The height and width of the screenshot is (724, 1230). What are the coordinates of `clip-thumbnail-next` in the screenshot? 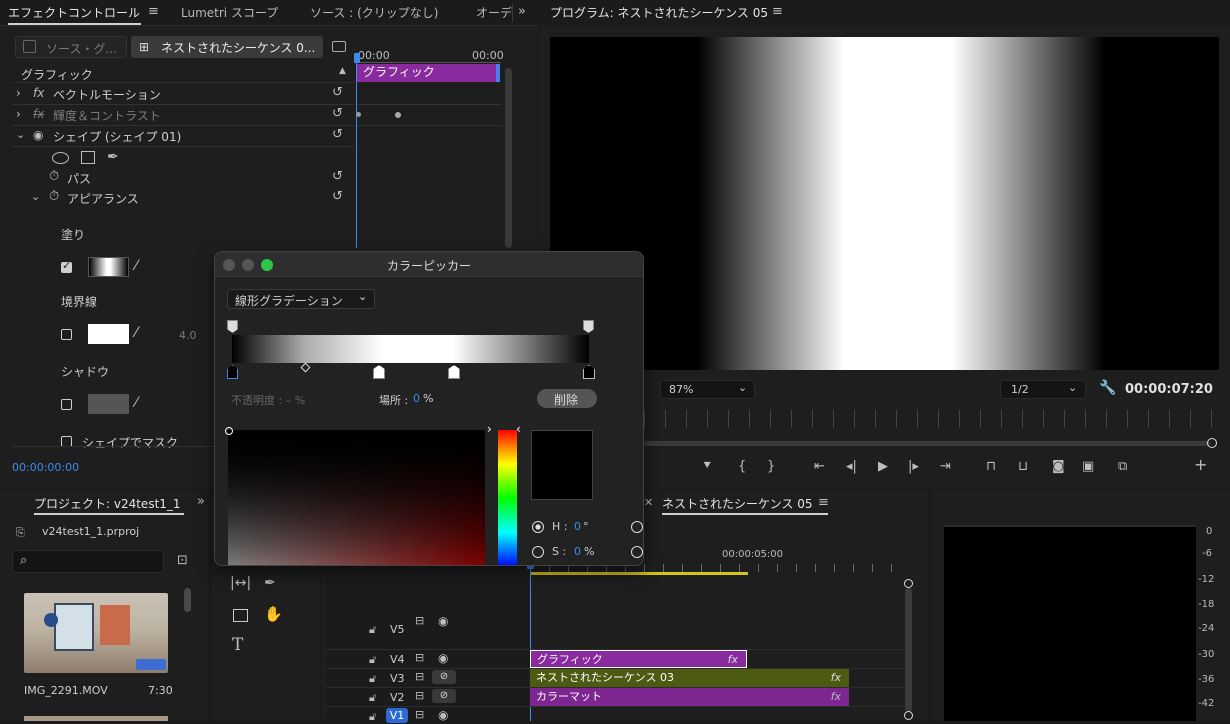 It's located at (96, 718).